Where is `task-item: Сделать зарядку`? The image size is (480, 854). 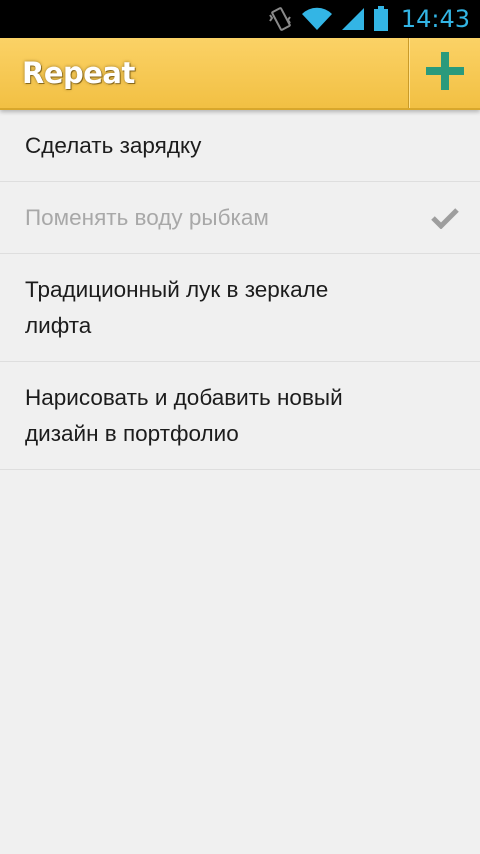 task-item: Сделать зарядку is located at coordinates (240, 146).